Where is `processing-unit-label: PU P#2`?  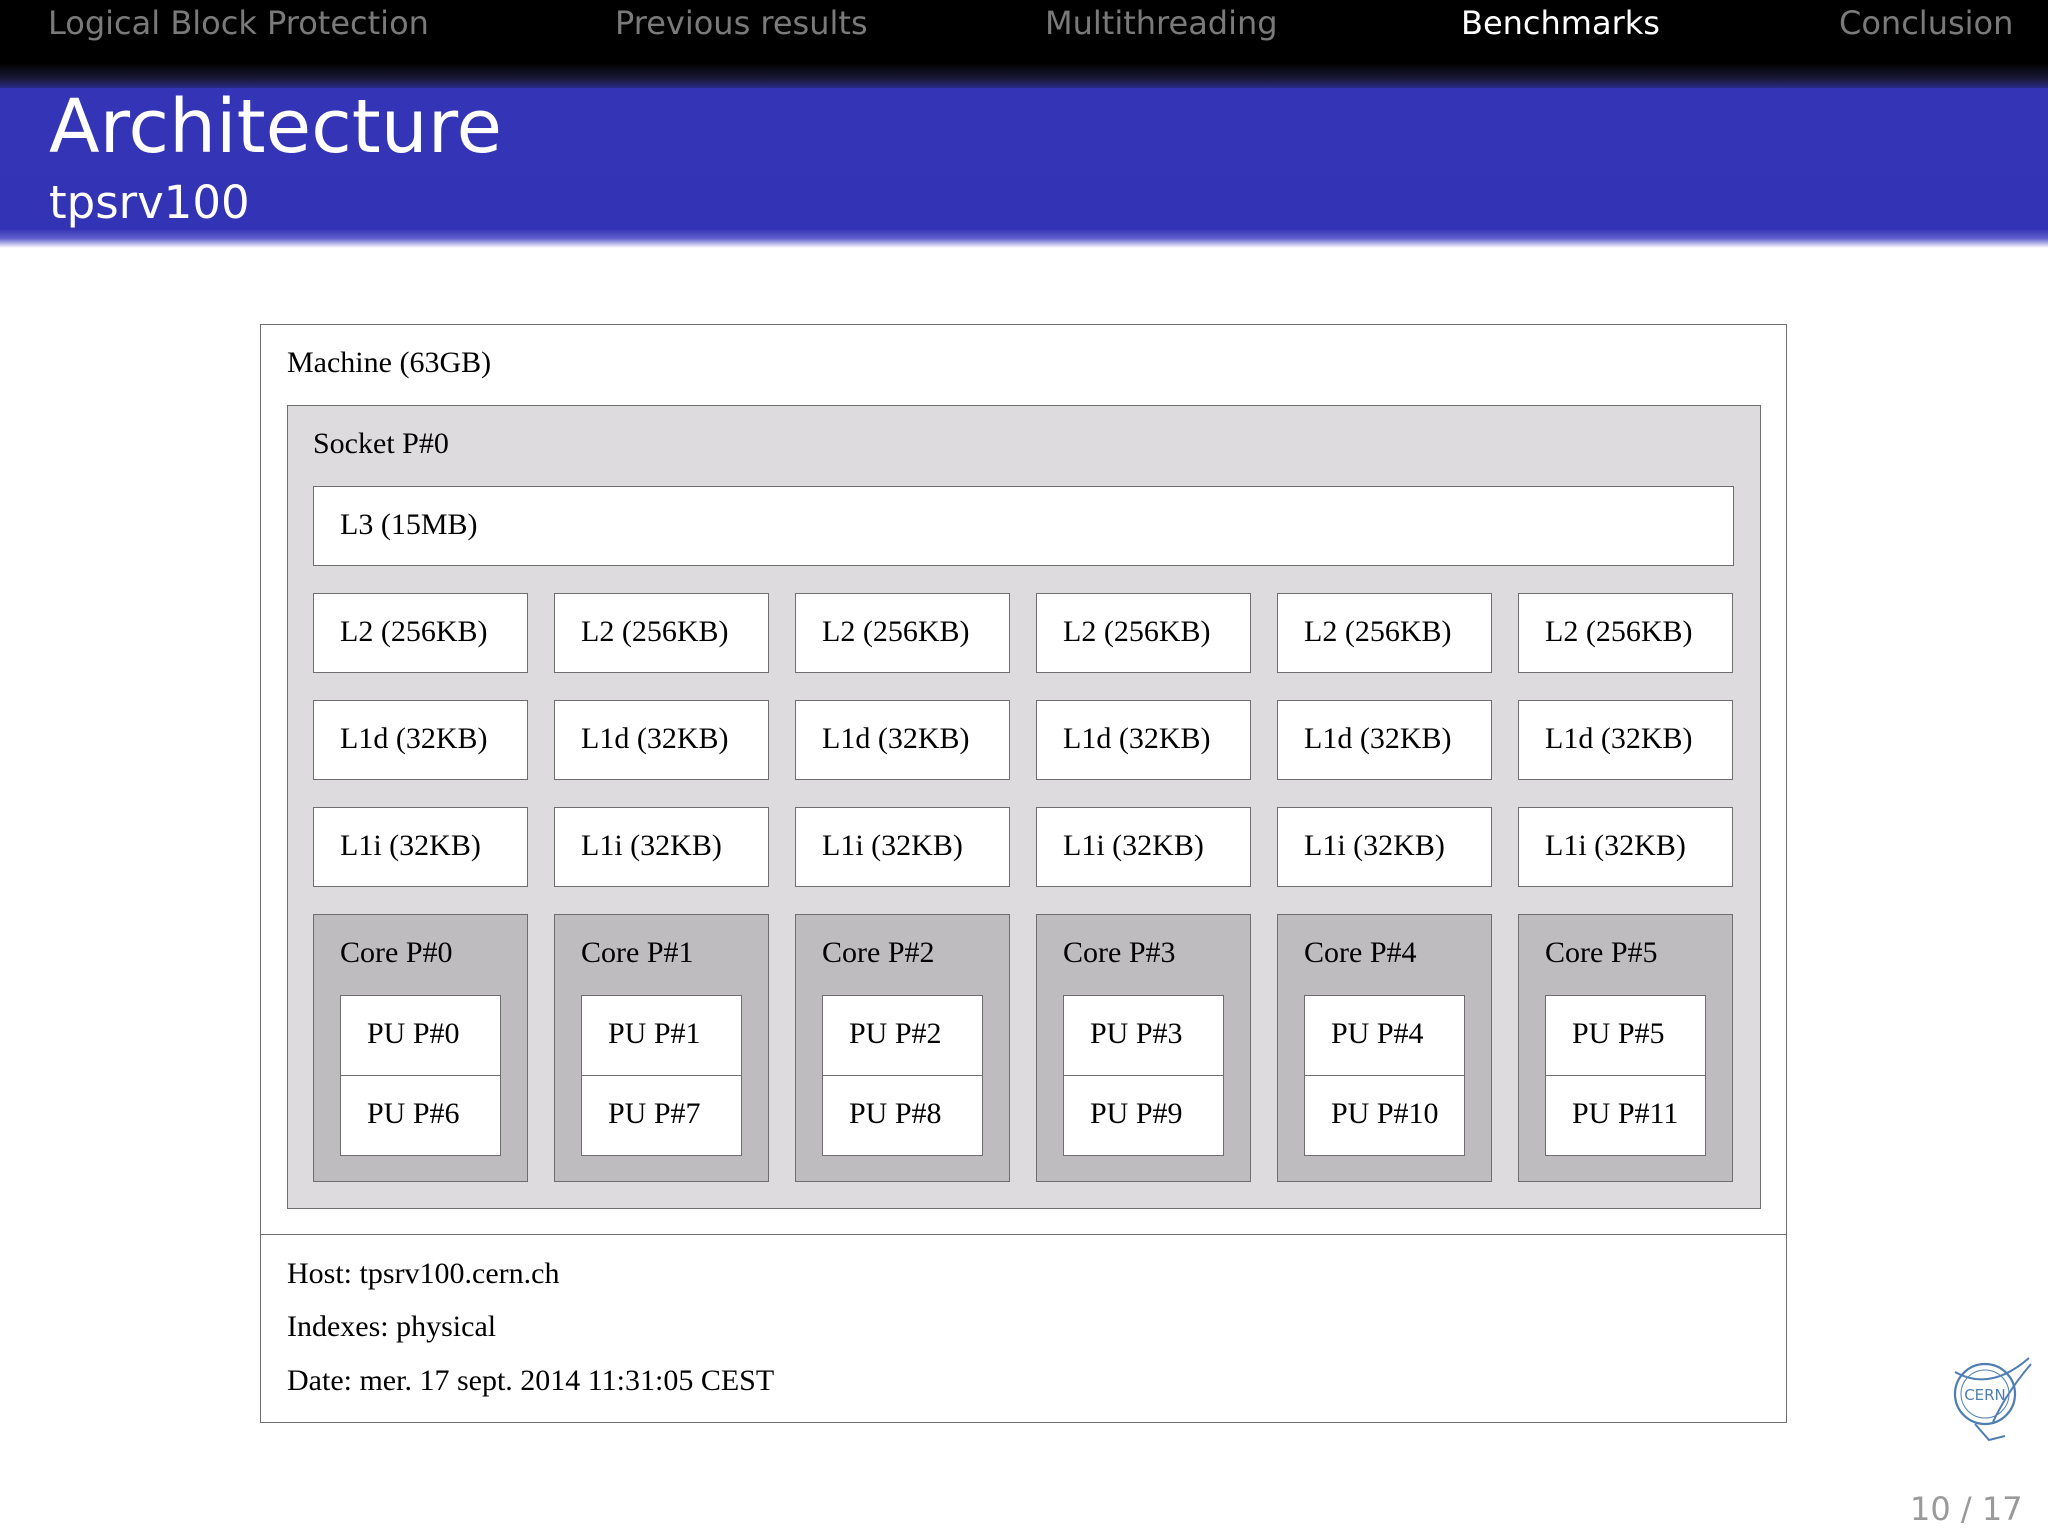
processing-unit-label: PU P#2 is located at coordinates (895, 1033).